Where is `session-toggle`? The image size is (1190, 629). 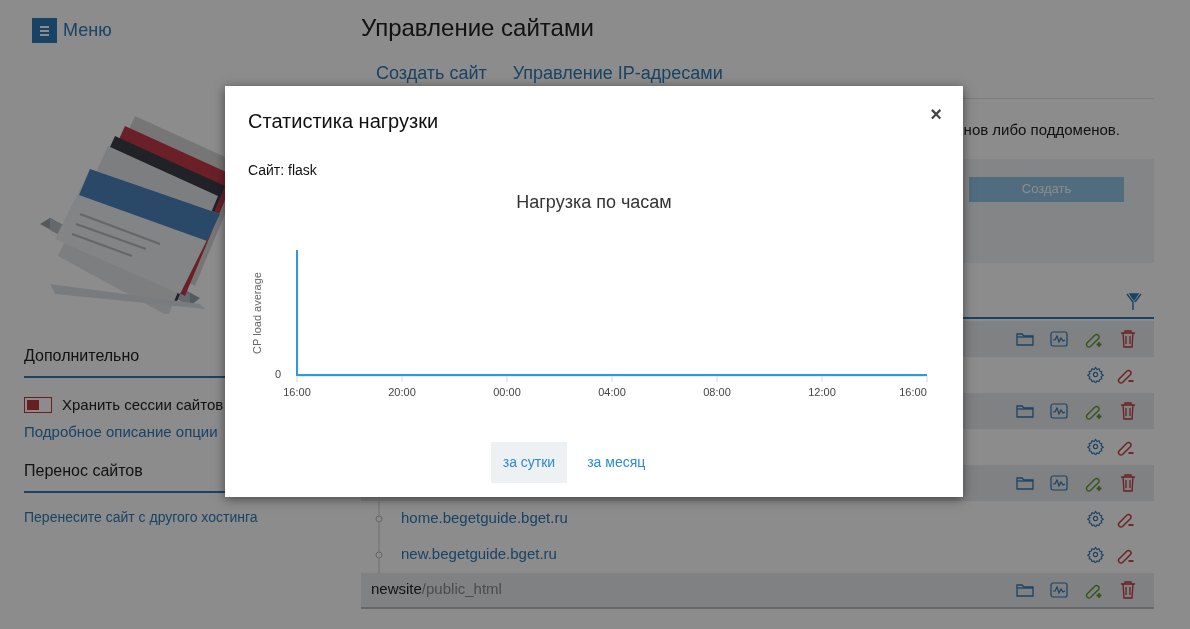
session-toggle is located at coordinates (38, 405).